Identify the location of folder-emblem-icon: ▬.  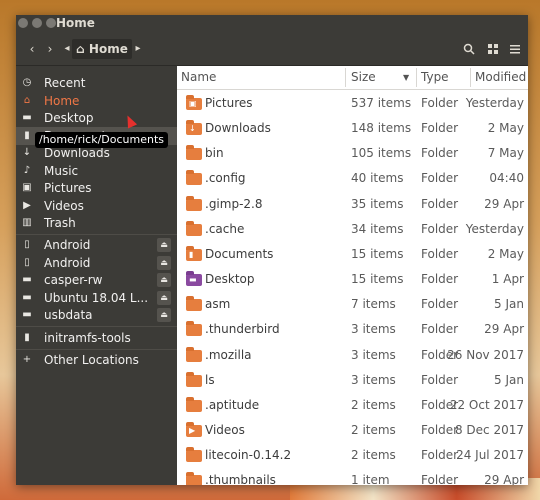
(193, 280).